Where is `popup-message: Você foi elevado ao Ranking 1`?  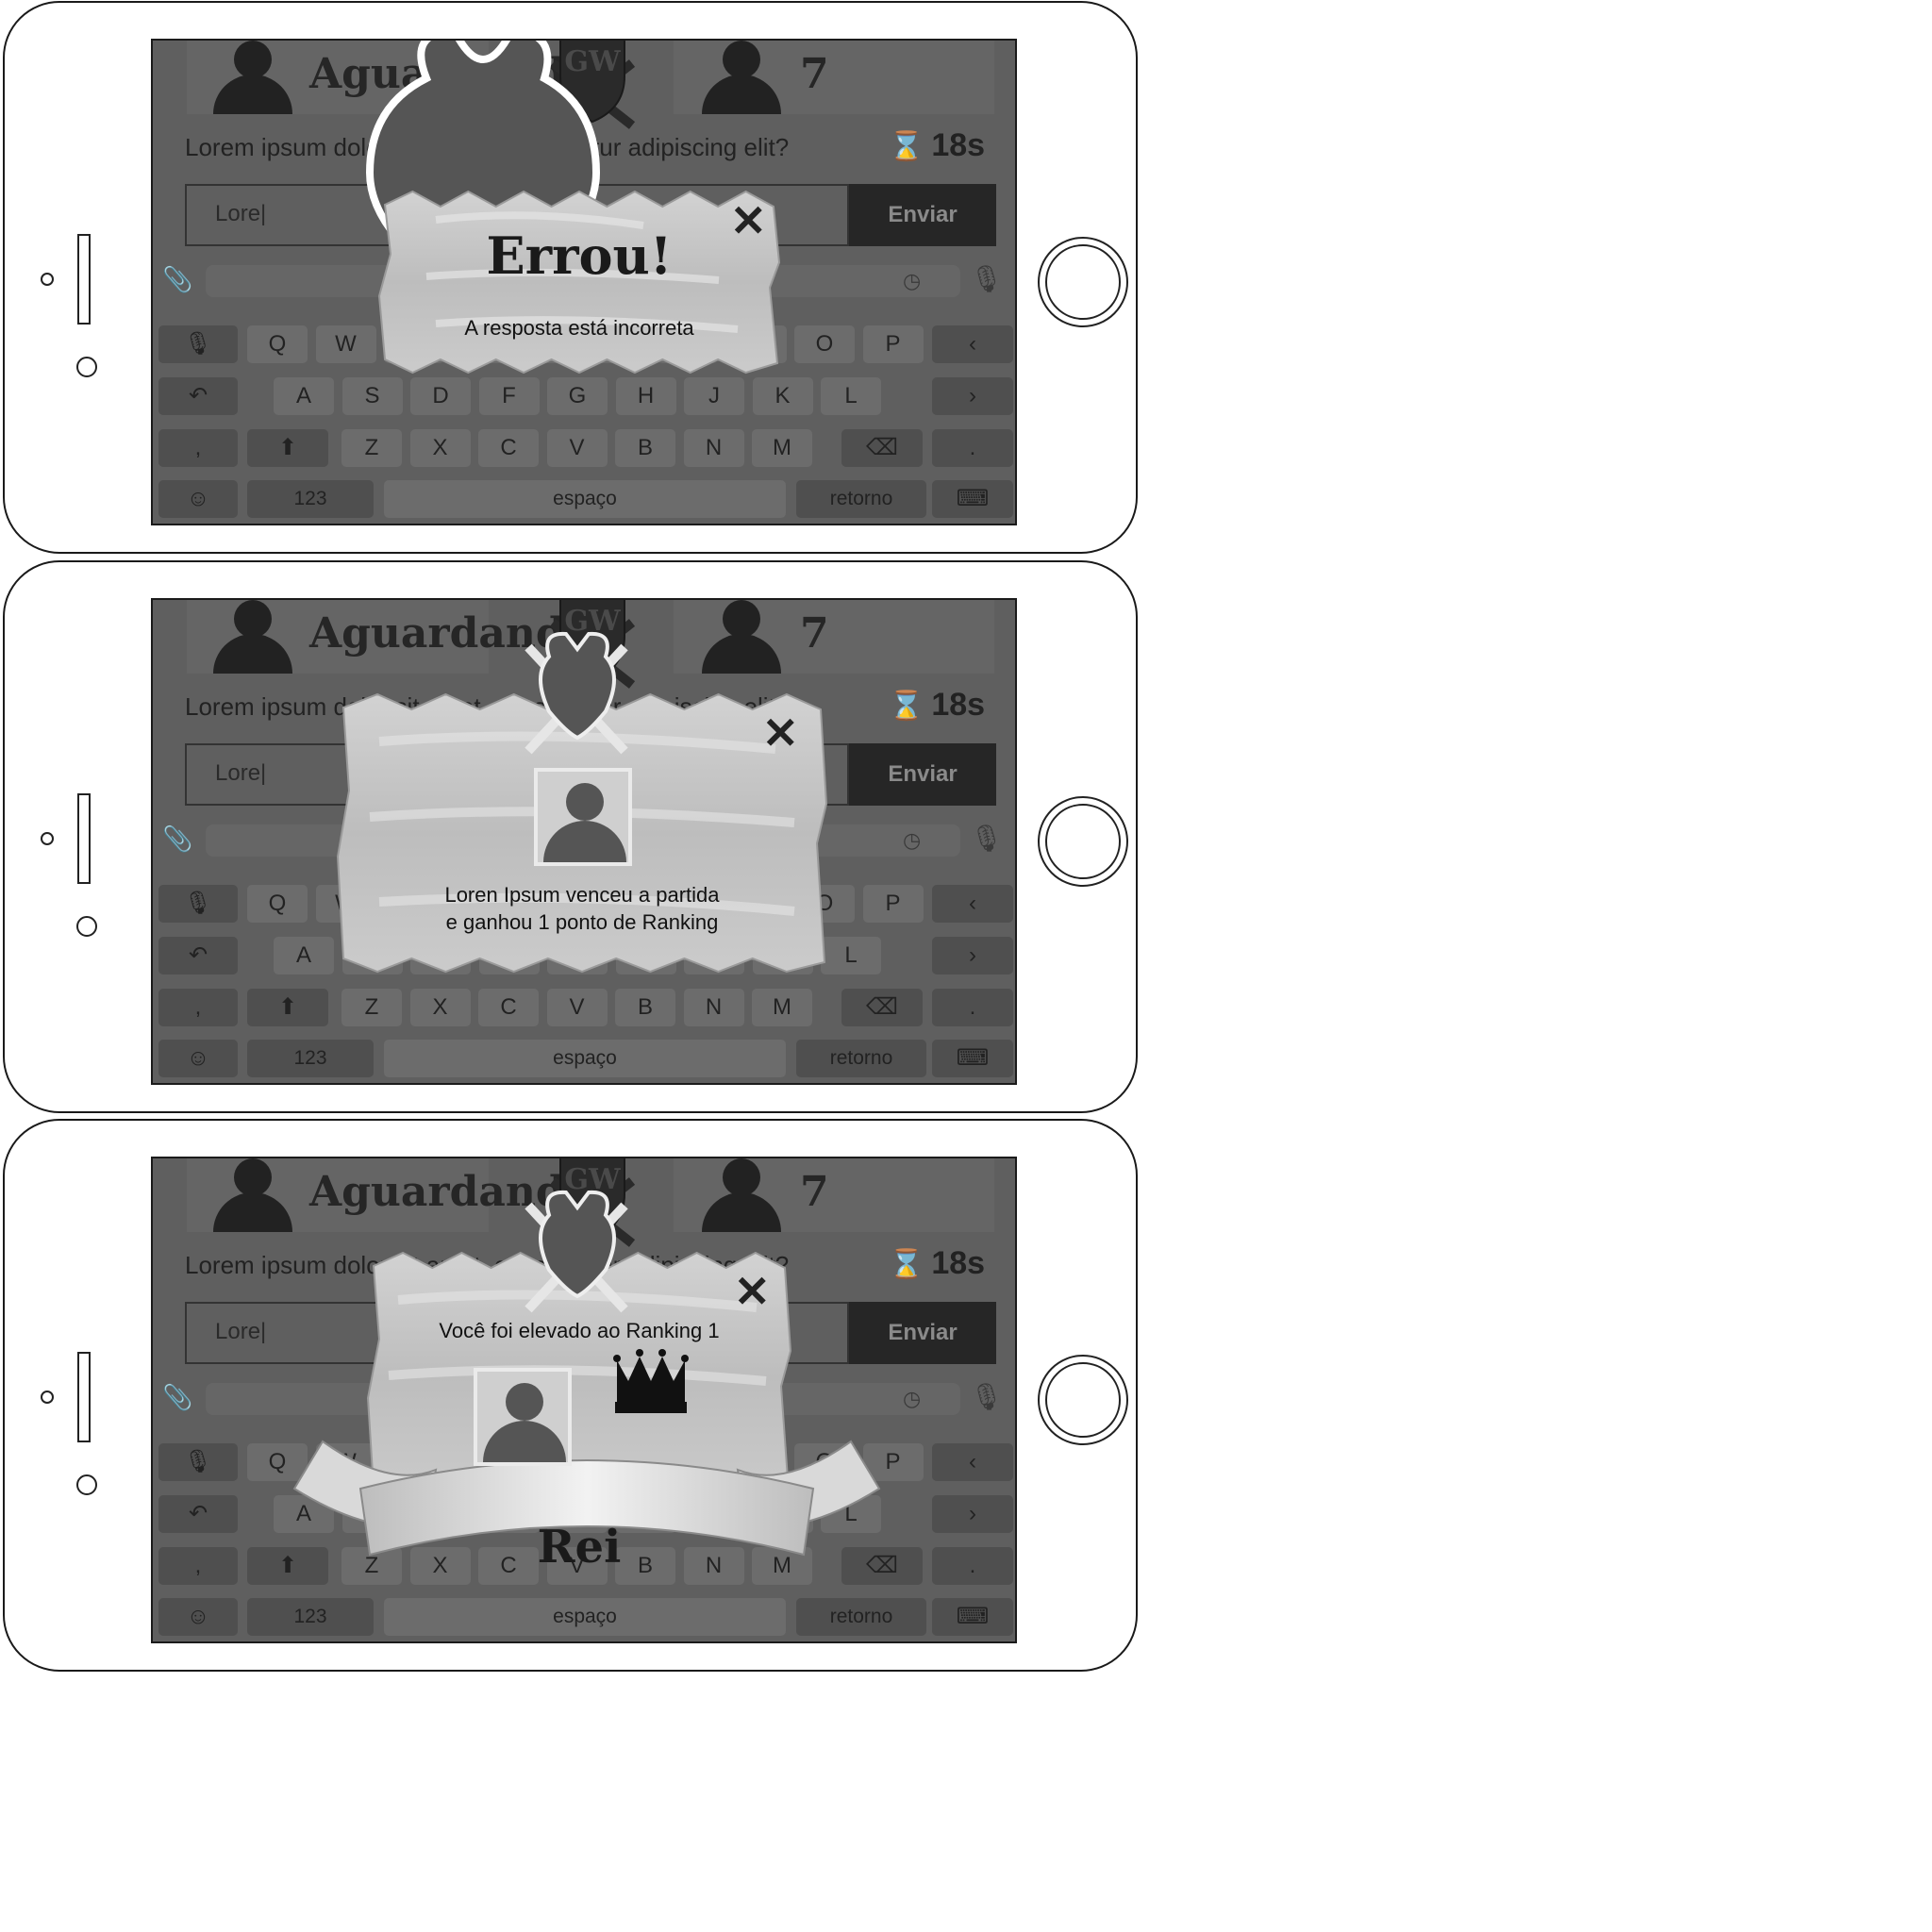 popup-message: Você foi elevado ao Ranking 1 is located at coordinates (579, 1331).